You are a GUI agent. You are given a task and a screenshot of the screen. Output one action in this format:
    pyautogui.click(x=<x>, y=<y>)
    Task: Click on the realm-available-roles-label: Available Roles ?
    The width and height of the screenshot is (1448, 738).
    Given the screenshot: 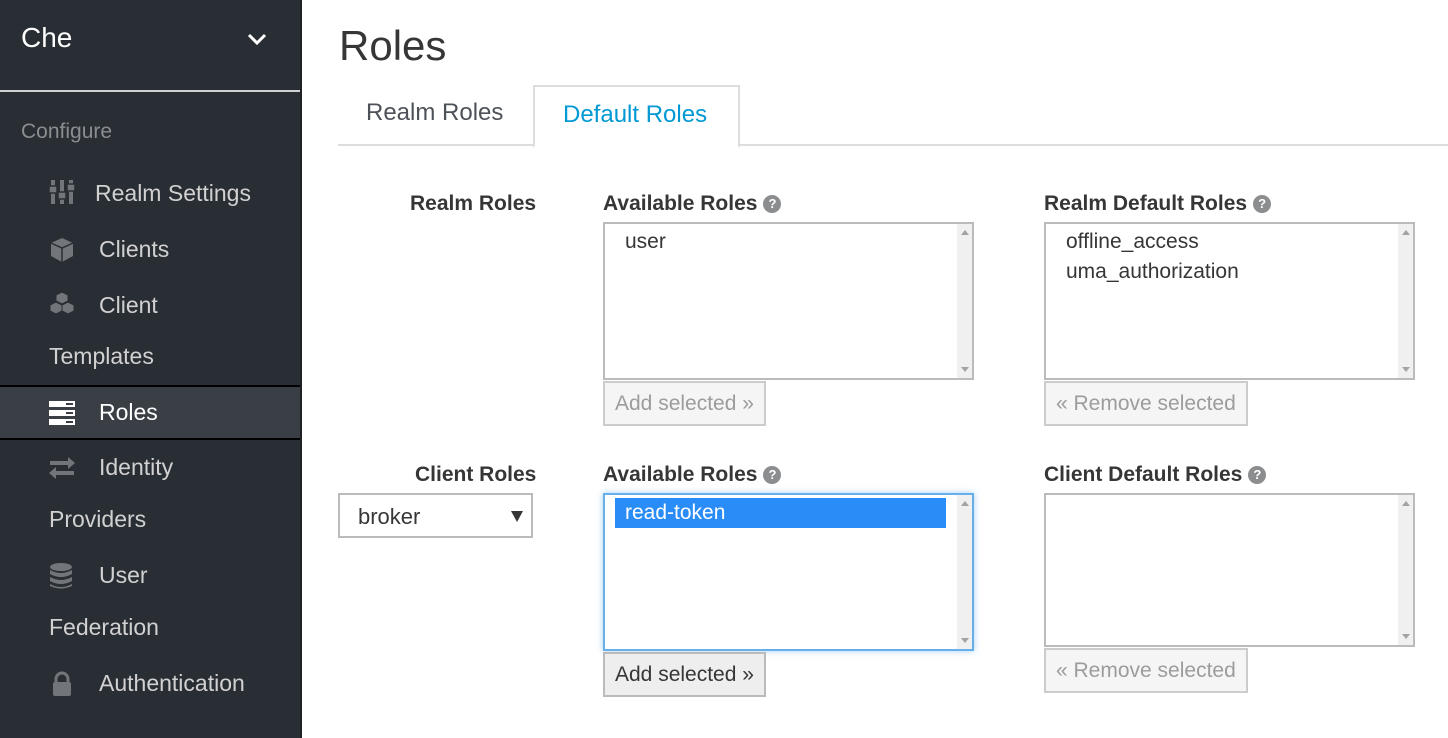 What is the action you would take?
    pyautogui.click(x=692, y=204)
    